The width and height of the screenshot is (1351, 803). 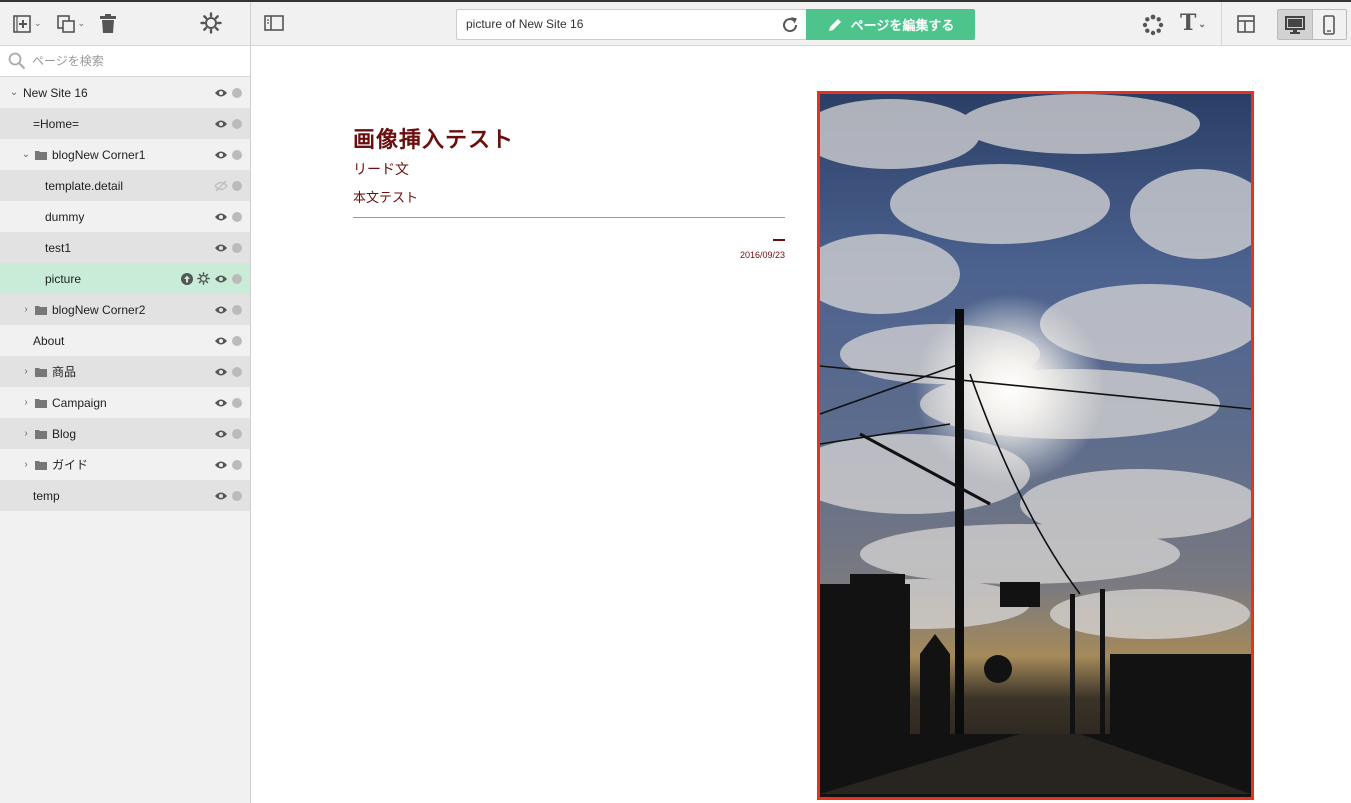 I want to click on tree-label: Campaign, so click(x=79, y=402).